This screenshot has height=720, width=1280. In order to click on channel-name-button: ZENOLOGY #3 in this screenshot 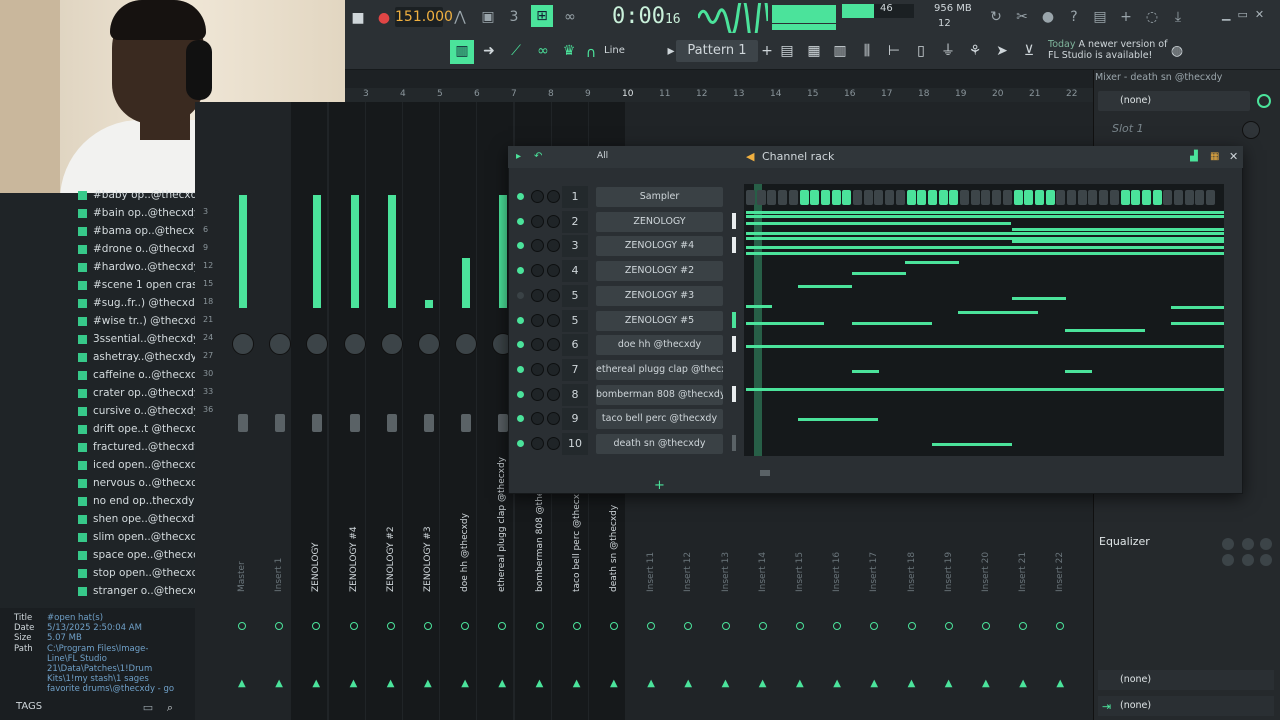, I will do `click(659, 295)`.